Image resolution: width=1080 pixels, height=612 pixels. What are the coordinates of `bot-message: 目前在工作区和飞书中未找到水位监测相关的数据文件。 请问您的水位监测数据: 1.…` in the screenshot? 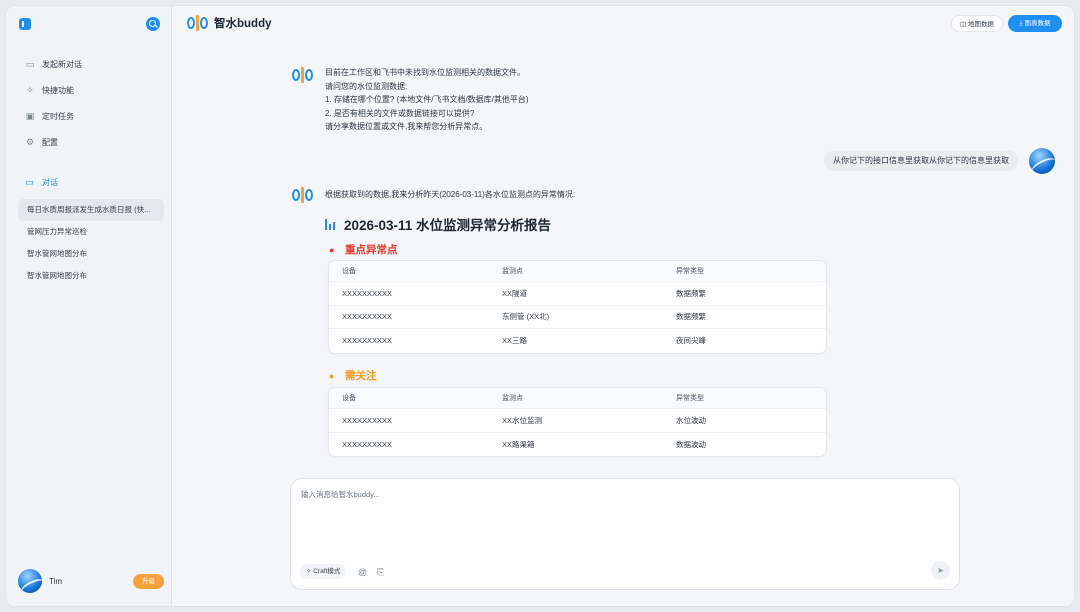 It's located at (410, 100).